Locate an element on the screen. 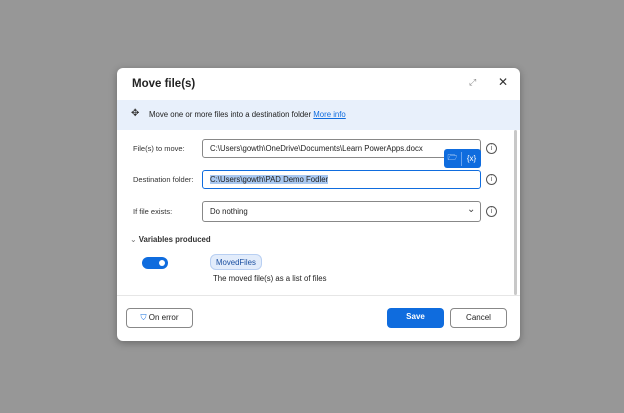 The width and height of the screenshot is (624, 413). exists-label: If file exists: is located at coordinates (153, 211).